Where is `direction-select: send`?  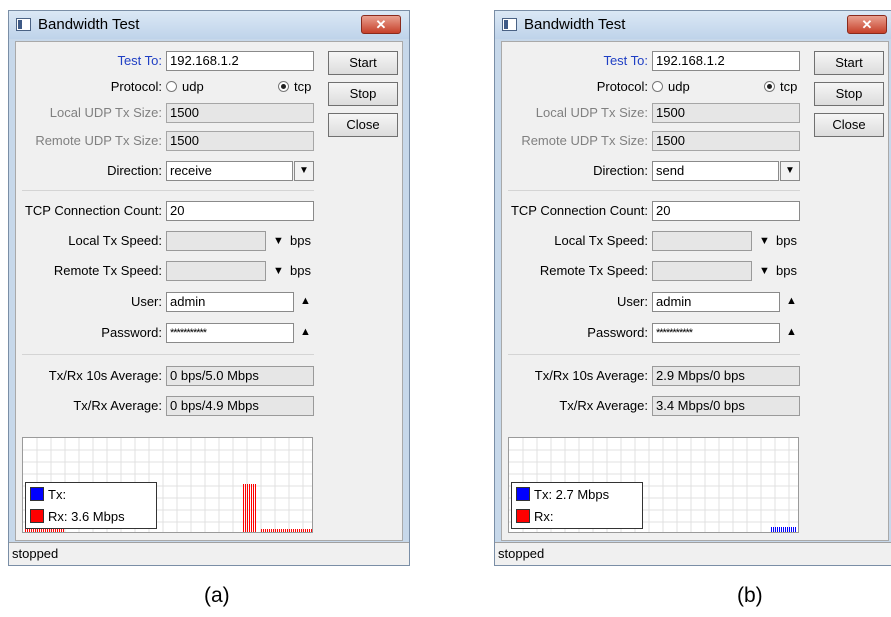 direction-select: send is located at coordinates (715, 171).